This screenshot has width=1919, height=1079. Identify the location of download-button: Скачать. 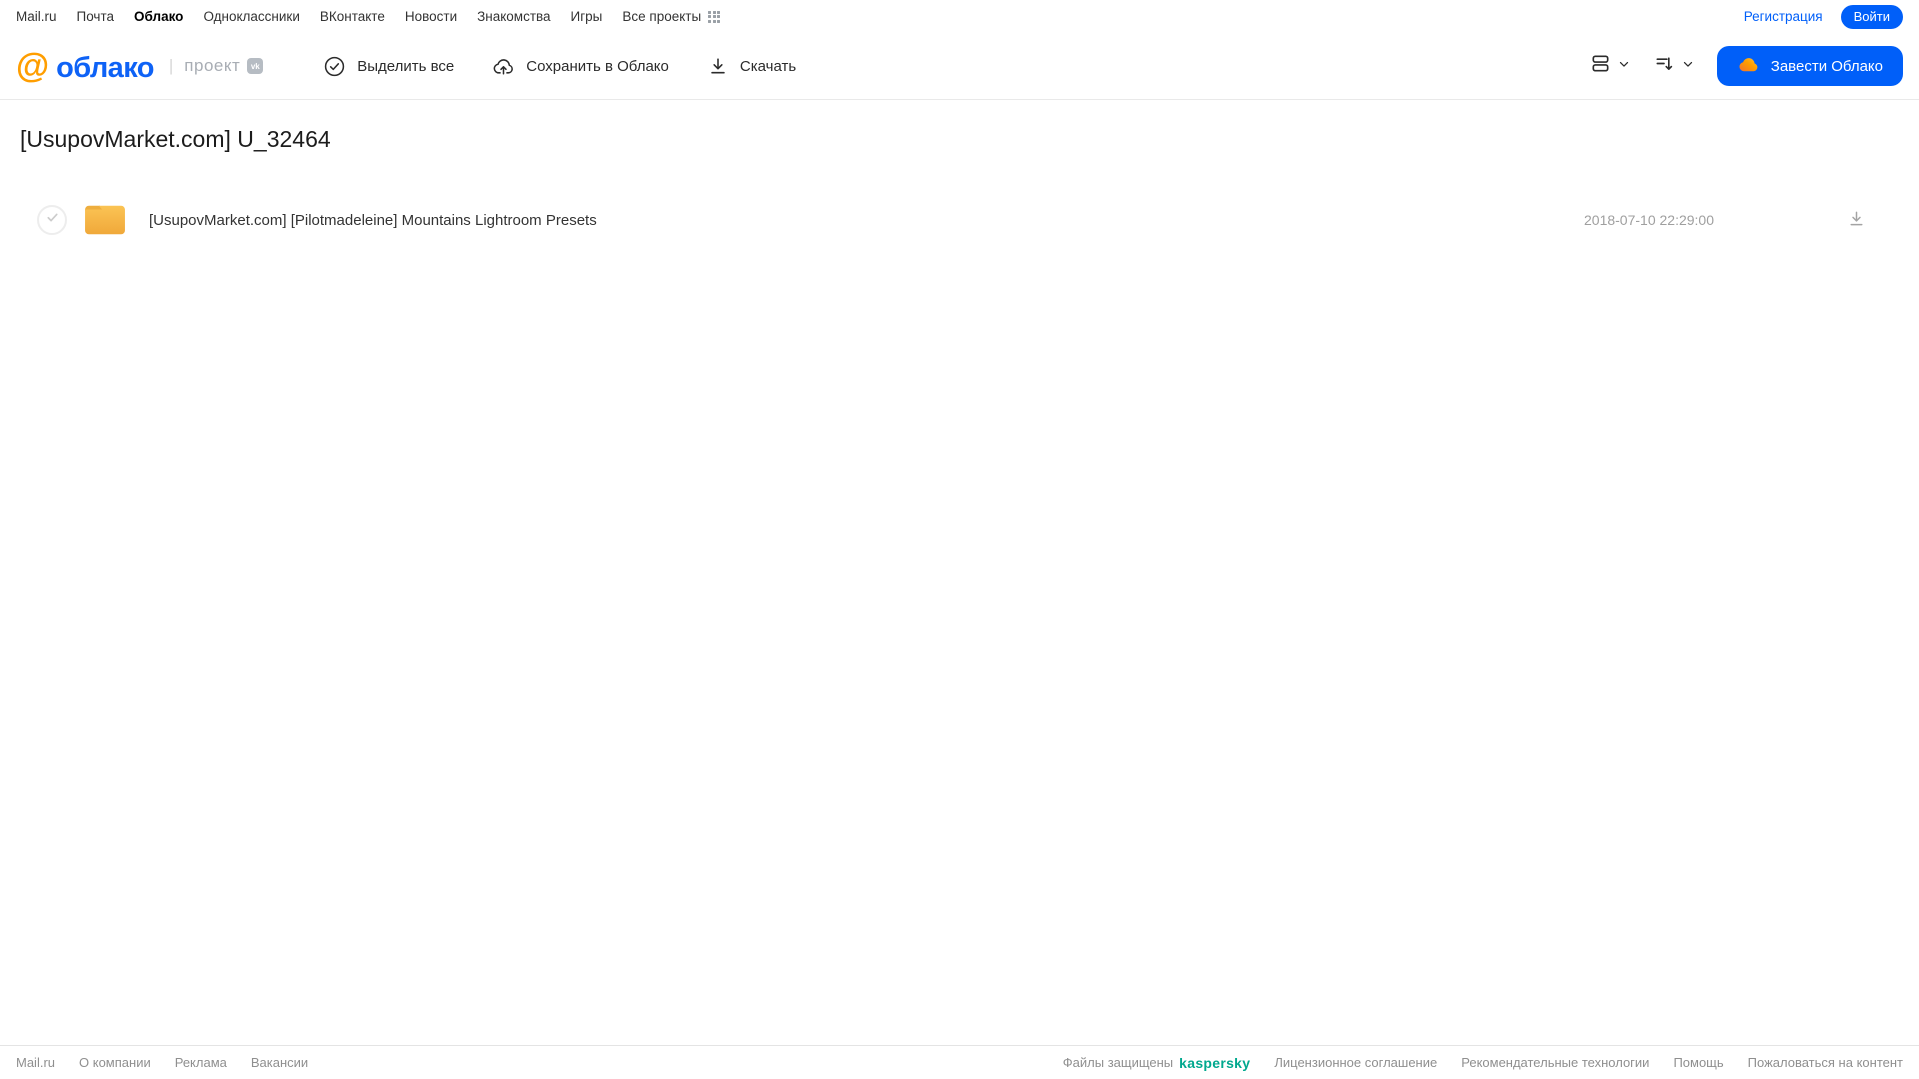
(751, 66).